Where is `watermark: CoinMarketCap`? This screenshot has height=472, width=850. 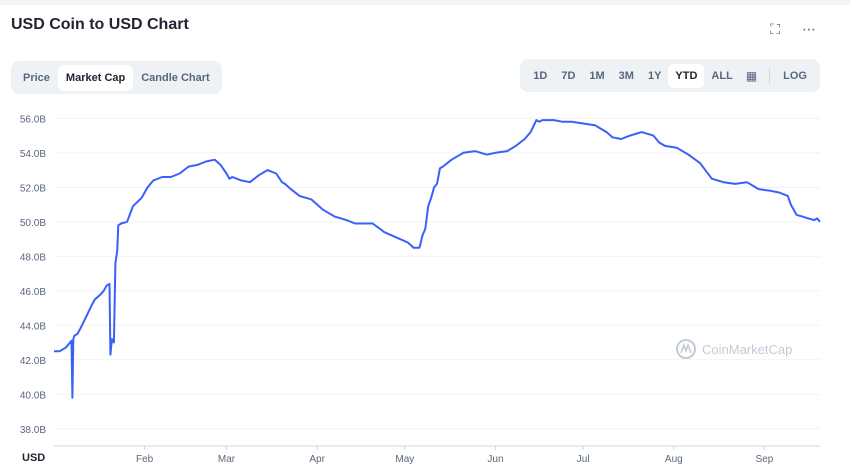
watermark: CoinMarketCap is located at coordinates (734, 349).